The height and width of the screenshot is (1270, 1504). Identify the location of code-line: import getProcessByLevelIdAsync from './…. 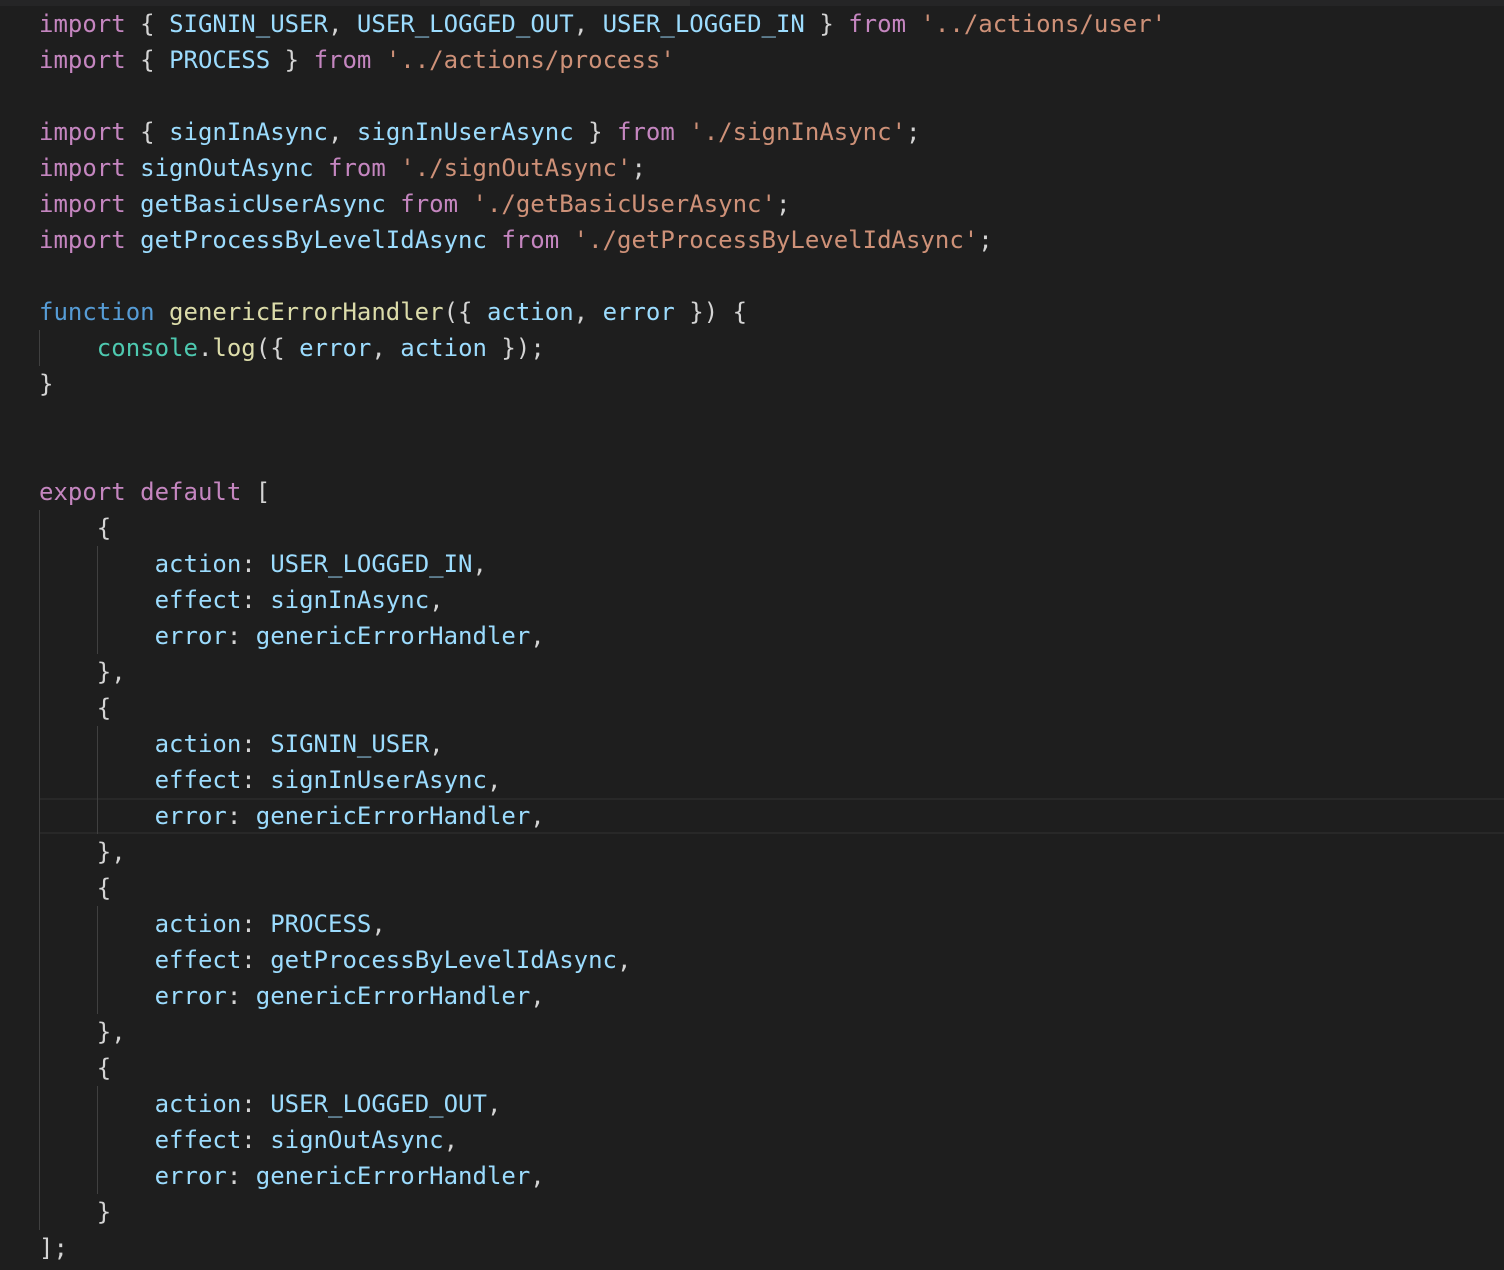
(602, 240).